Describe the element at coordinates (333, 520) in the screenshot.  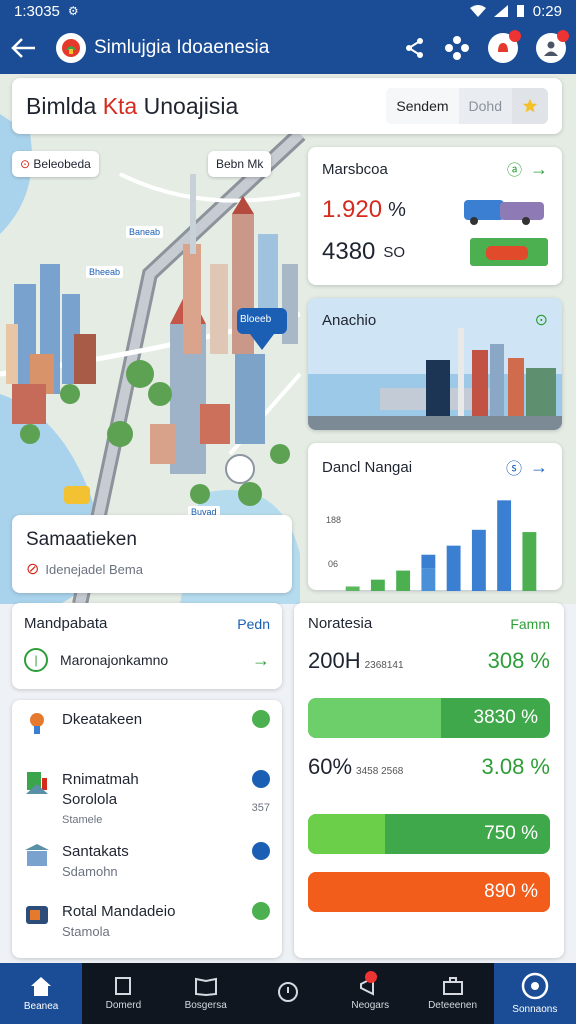
I see `y-tick-top: 188` at that location.